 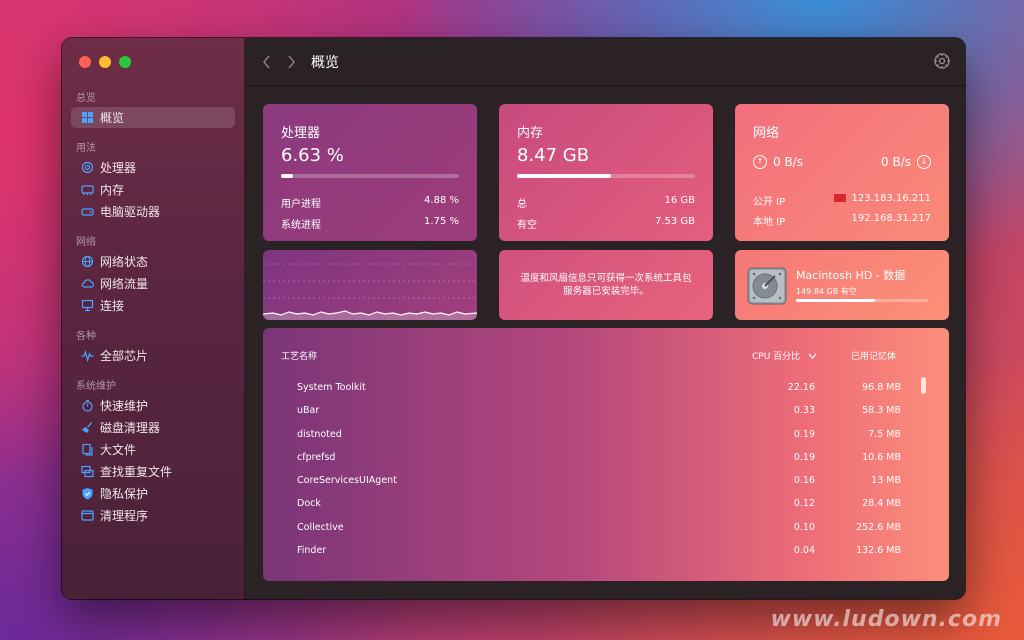 I want to click on broom-icon, so click(x=87, y=427).